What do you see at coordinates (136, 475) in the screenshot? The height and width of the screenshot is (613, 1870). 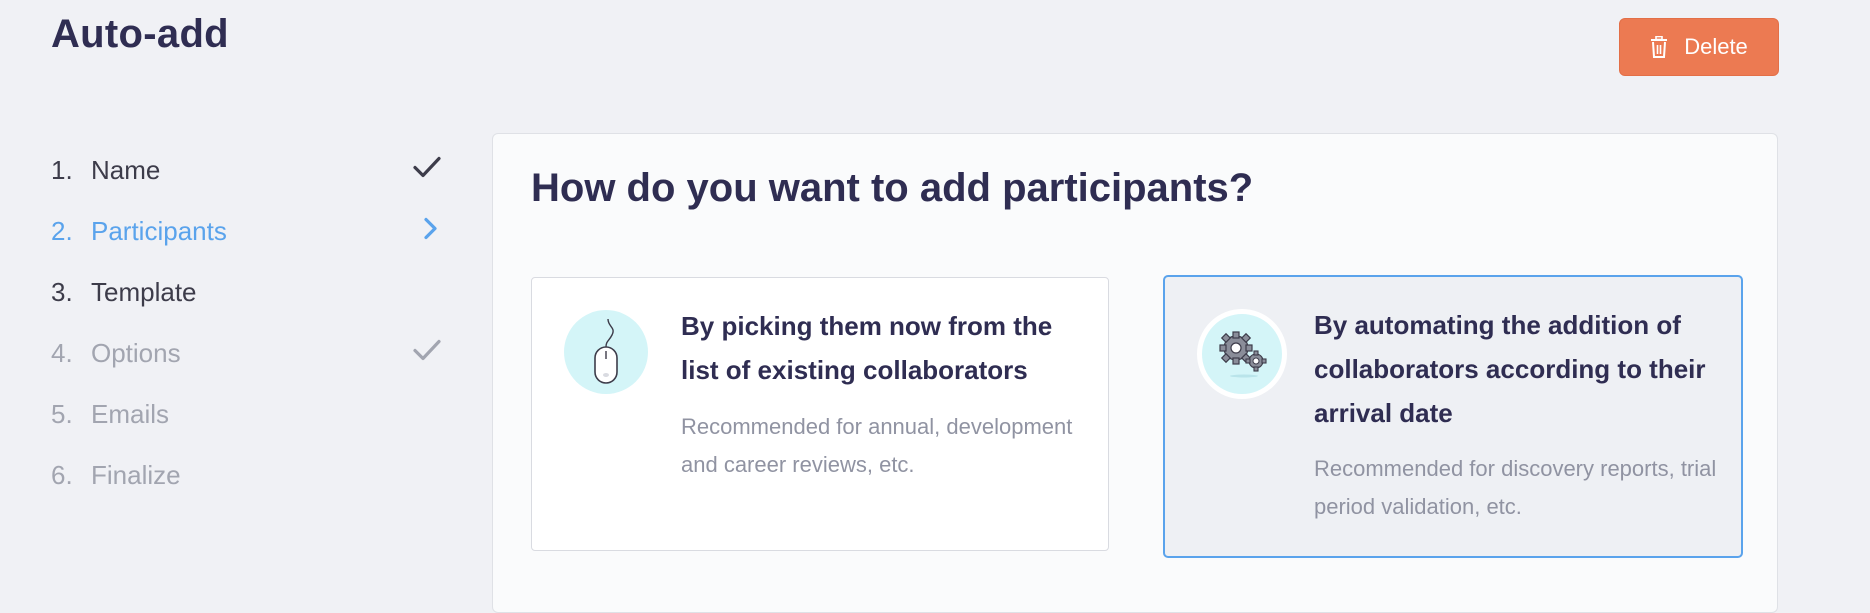 I see `step-label: Finalize` at bounding box center [136, 475].